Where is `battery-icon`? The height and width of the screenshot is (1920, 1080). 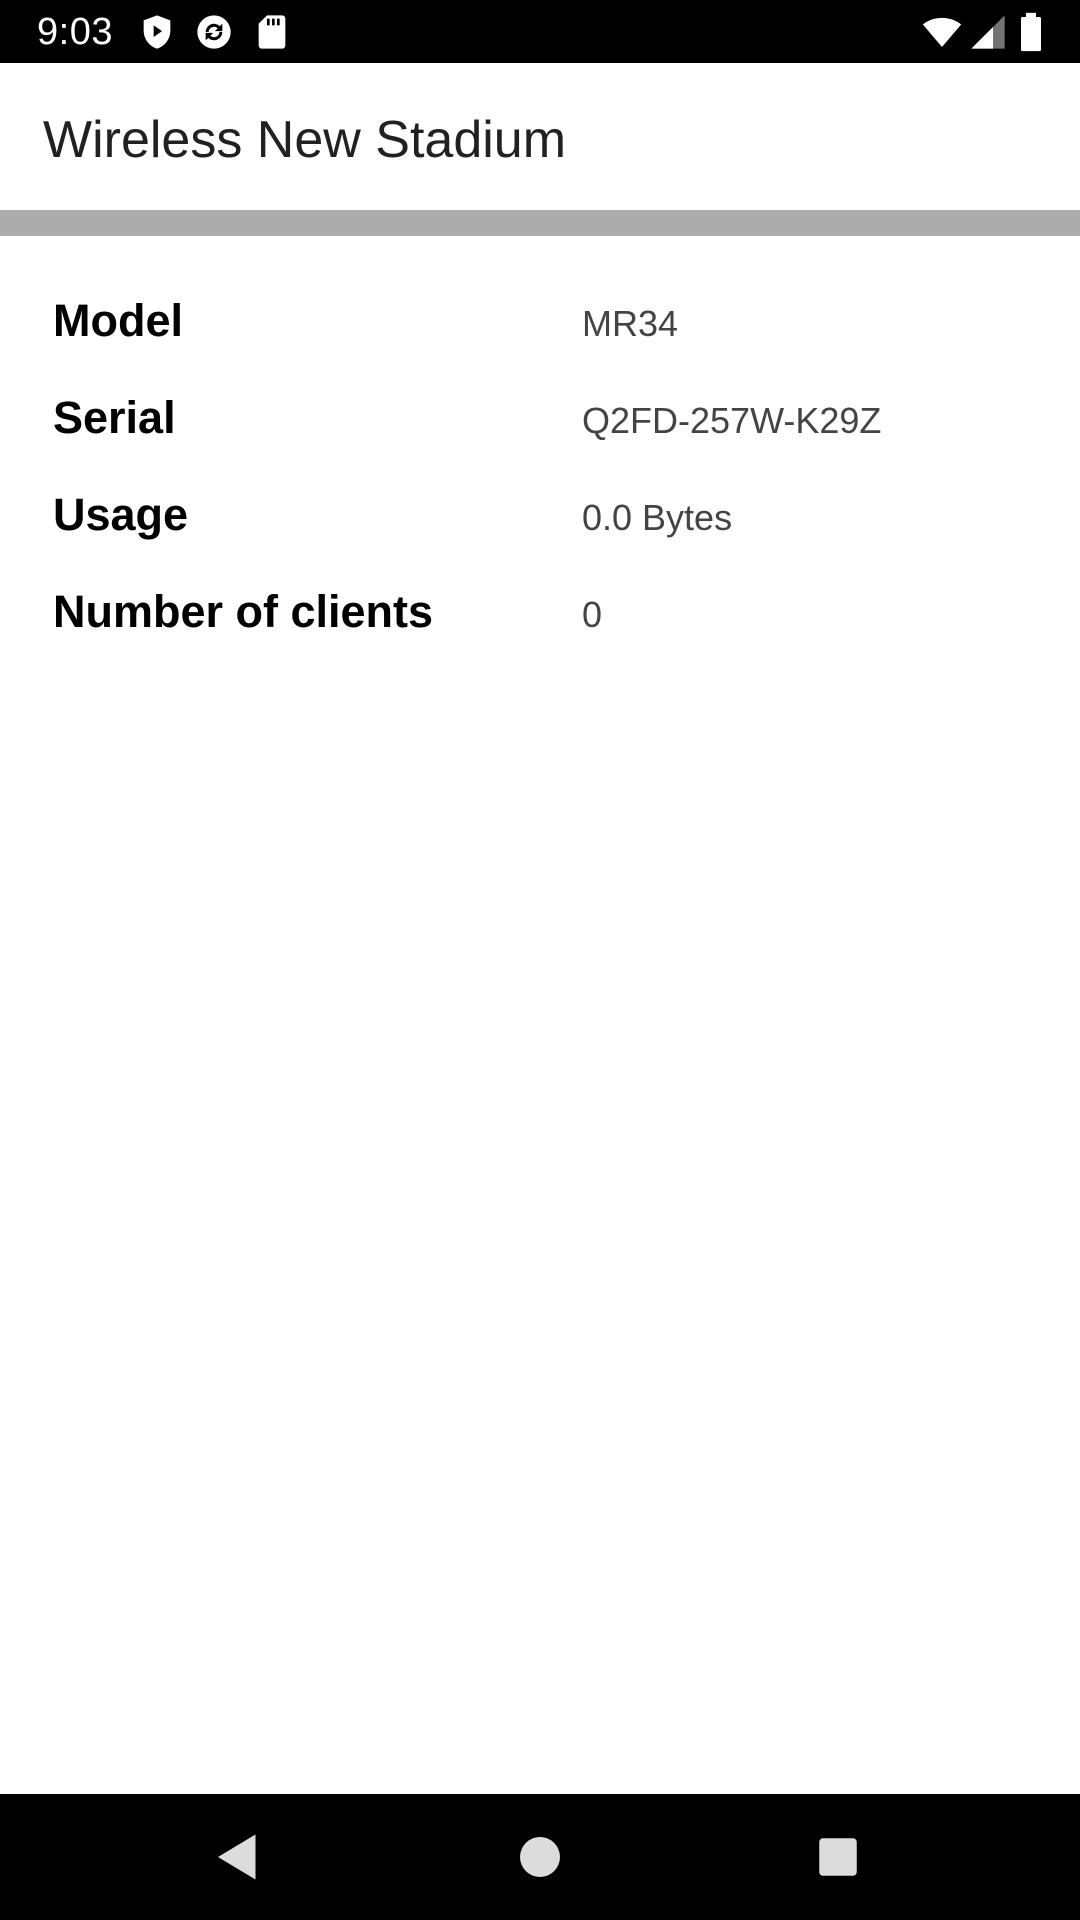
battery-icon is located at coordinates (1031, 32).